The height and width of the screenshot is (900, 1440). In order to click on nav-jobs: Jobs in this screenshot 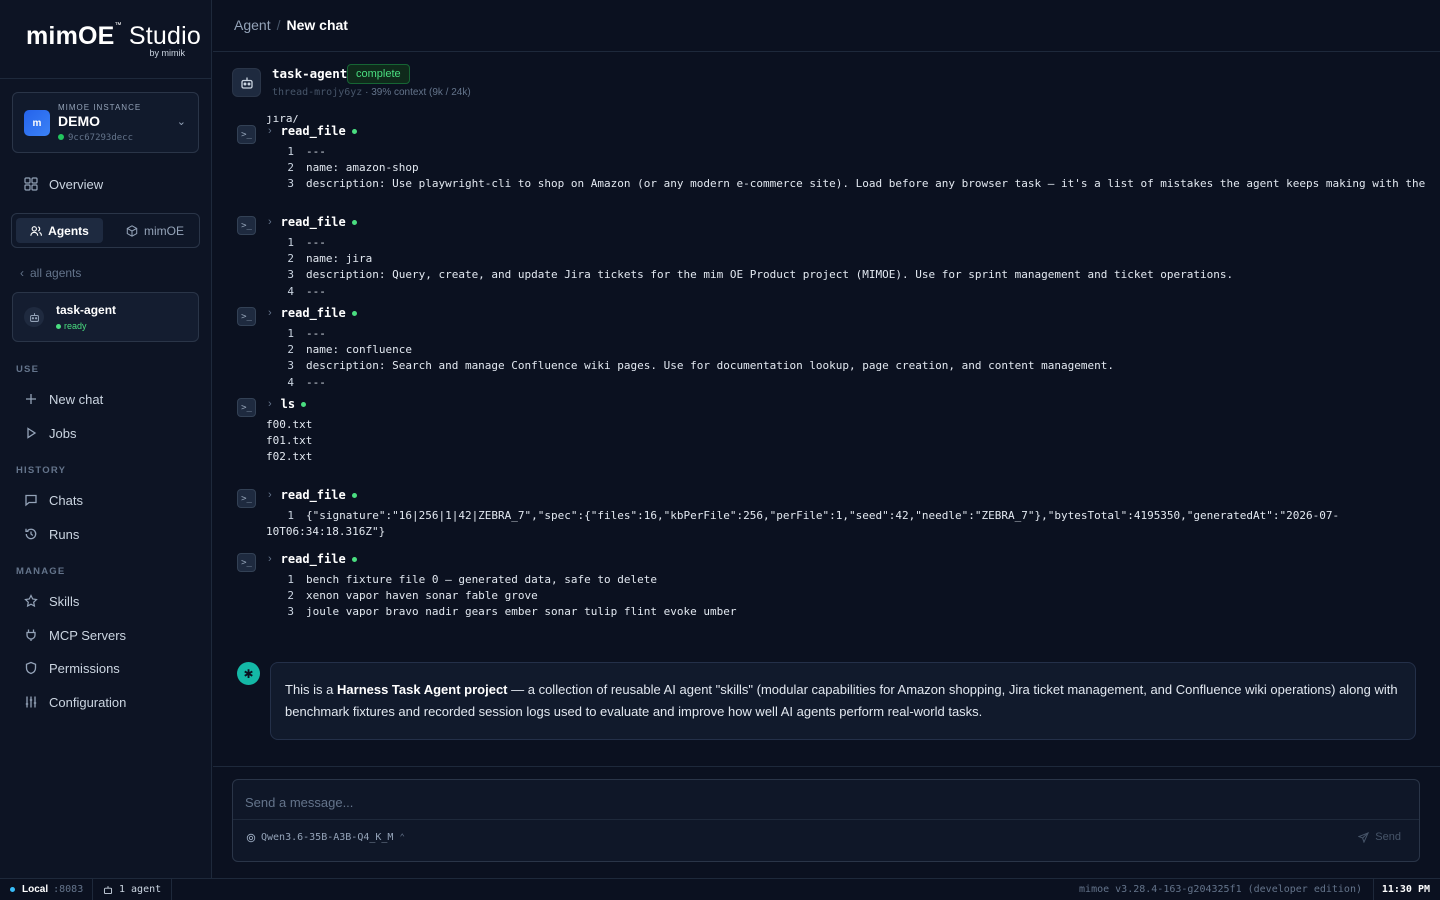, I will do `click(50, 433)`.